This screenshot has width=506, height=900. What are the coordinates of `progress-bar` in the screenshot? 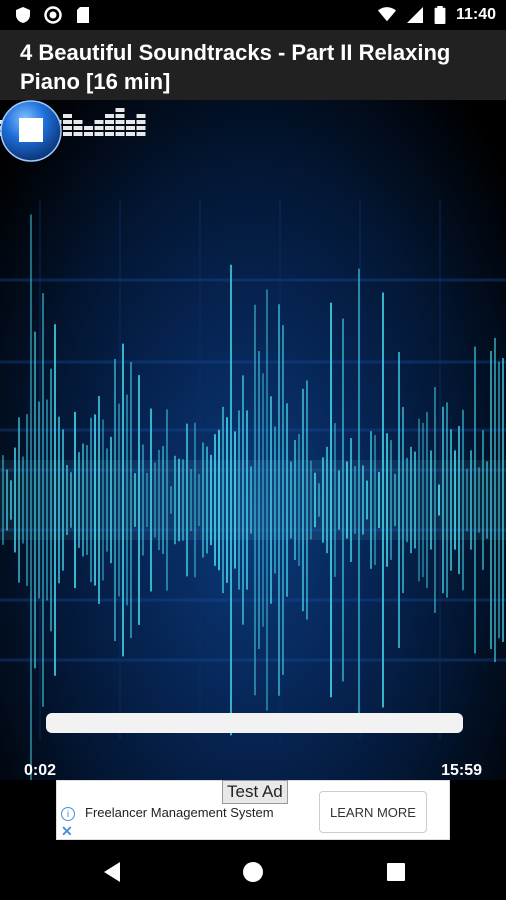 It's located at (254, 723).